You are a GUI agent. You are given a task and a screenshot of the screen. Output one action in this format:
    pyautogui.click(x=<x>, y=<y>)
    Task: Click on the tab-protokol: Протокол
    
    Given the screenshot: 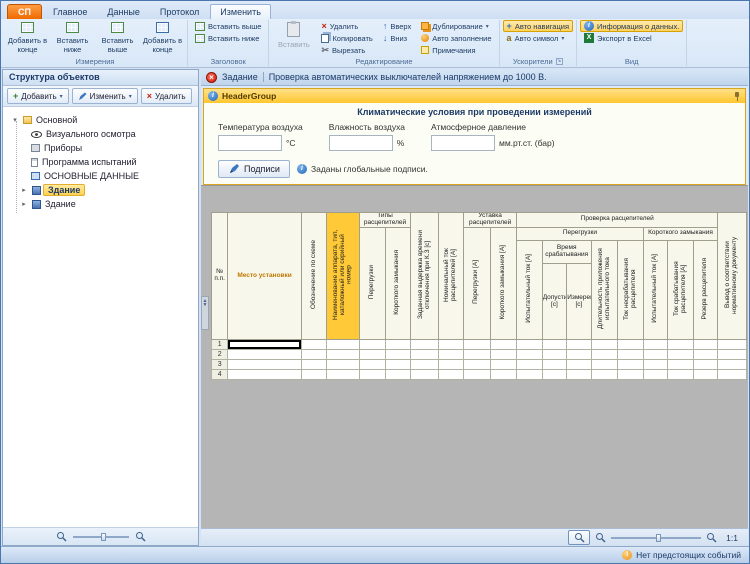 What is the action you would take?
    pyautogui.click(x=179, y=12)
    